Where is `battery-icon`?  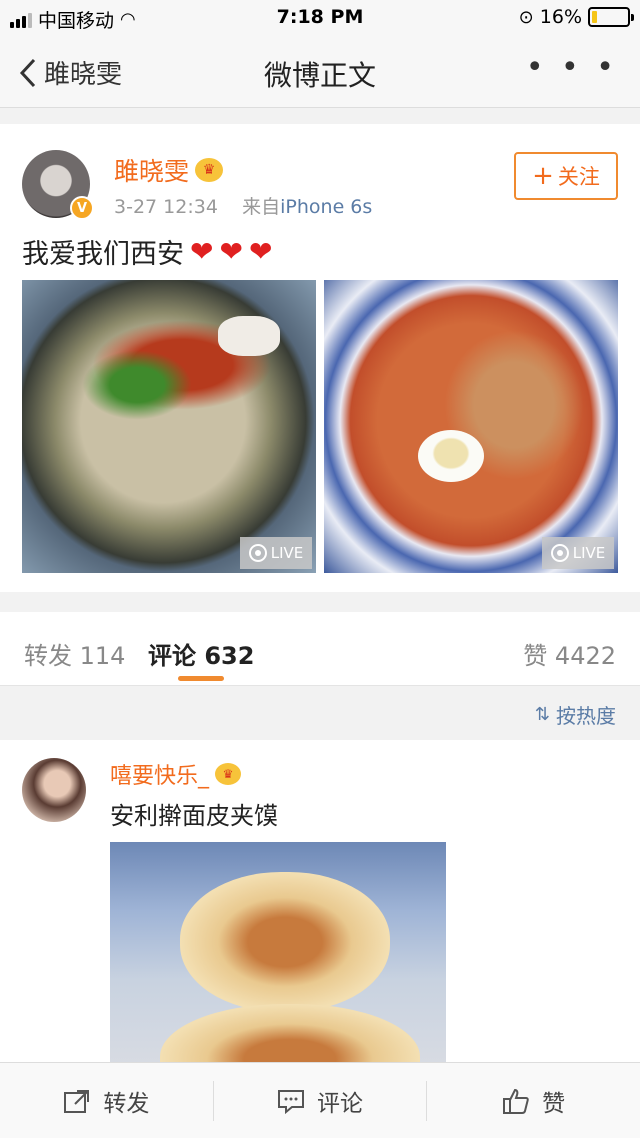 battery-icon is located at coordinates (611, 17).